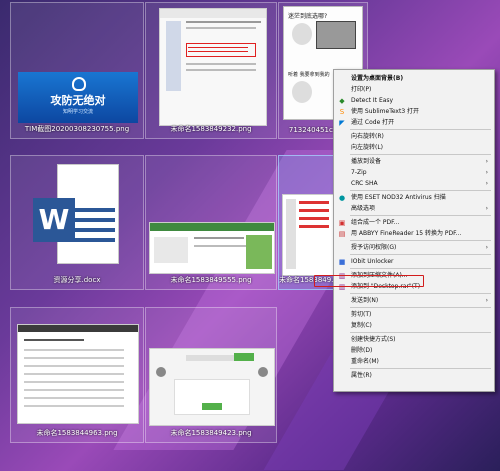  Describe the element at coordinates (369, 281) in the screenshot. I see `highlight-box` at that location.